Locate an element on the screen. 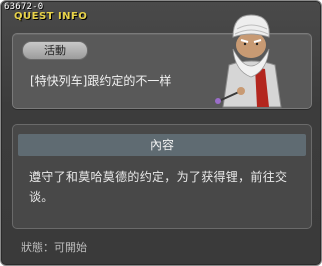  quest-type-badge: 活動 is located at coordinates (55, 50).